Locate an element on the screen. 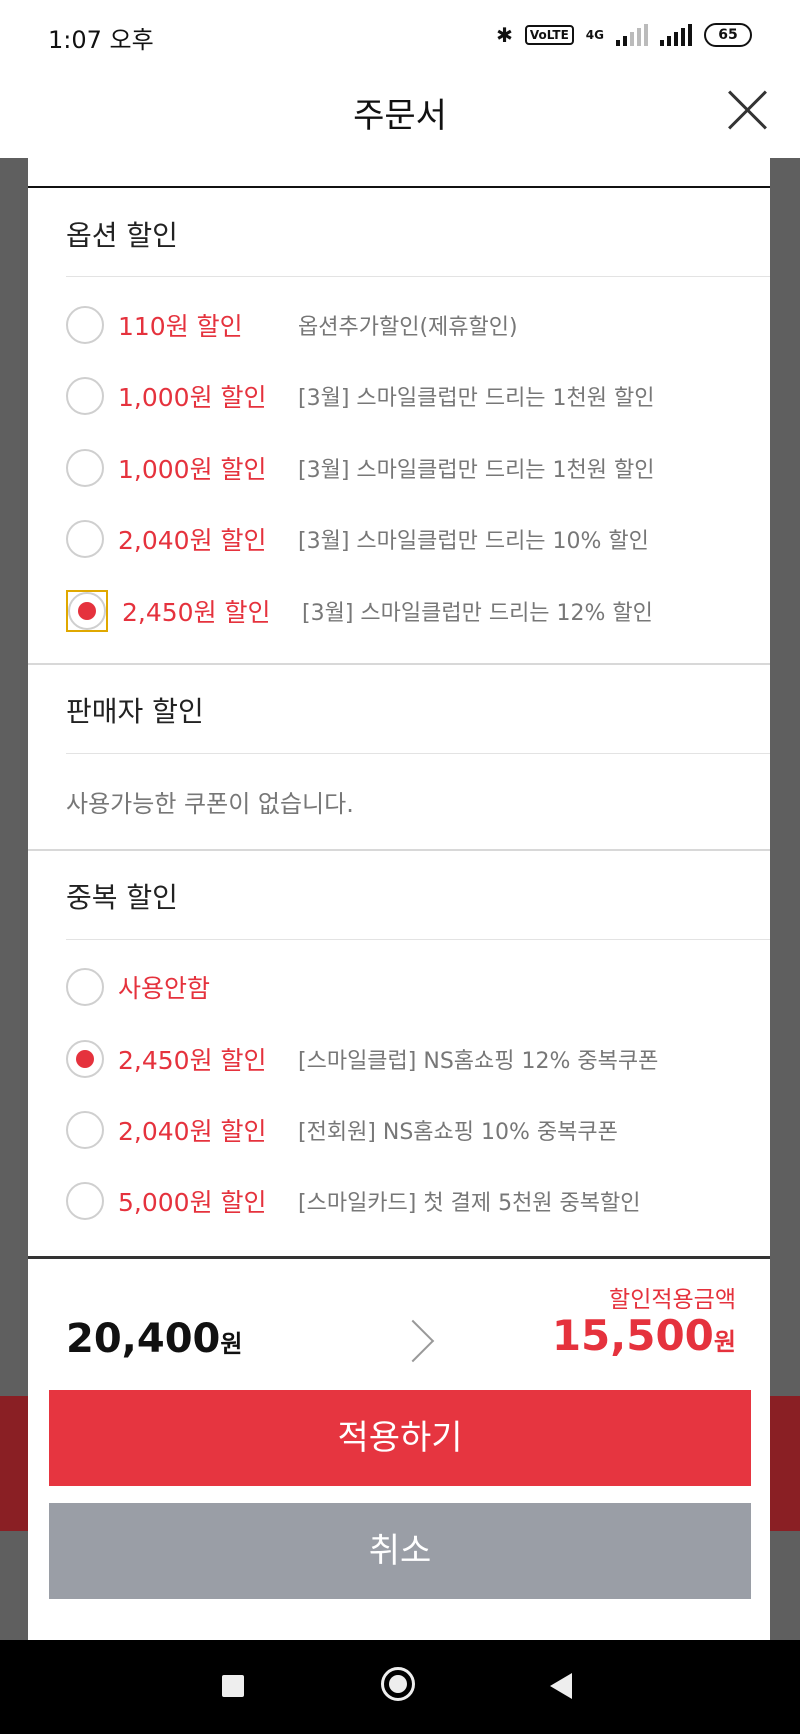 This screenshot has height=1734, width=800. no-coupon-message: 사용가능한 쿠폰이 없습니다. is located at coordinates (210, 804).